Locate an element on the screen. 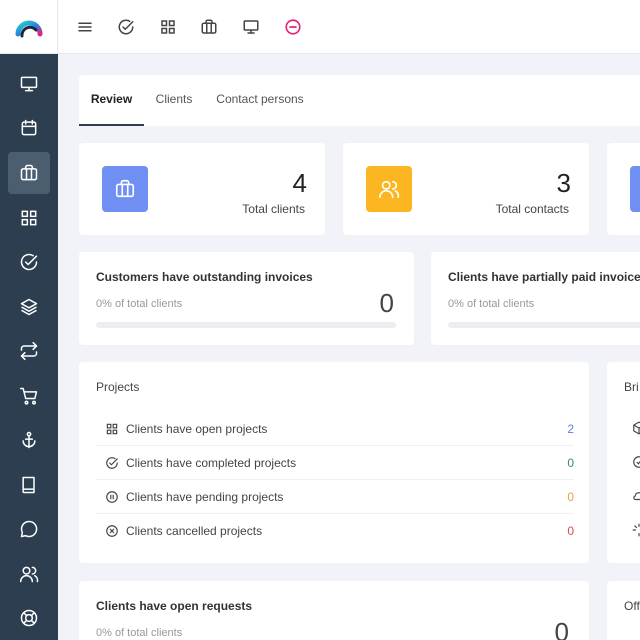  x-circle-icon is located at coordinates (112, 531).